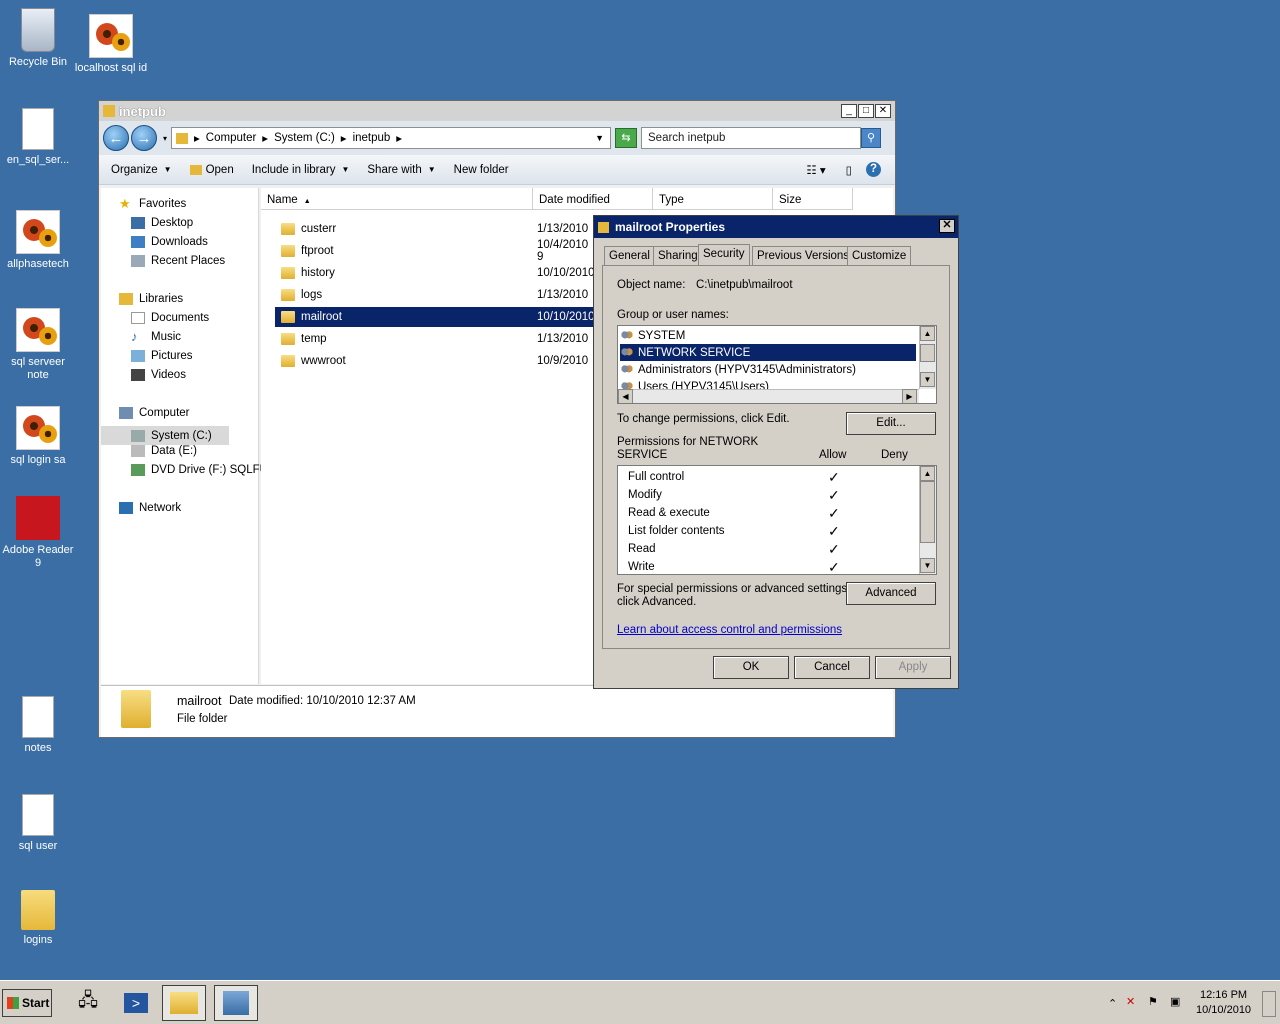  Describe the element at coordinates (803, 255) in the screenshot. I see `tab-previous-versions: Previous Versions` at that location.